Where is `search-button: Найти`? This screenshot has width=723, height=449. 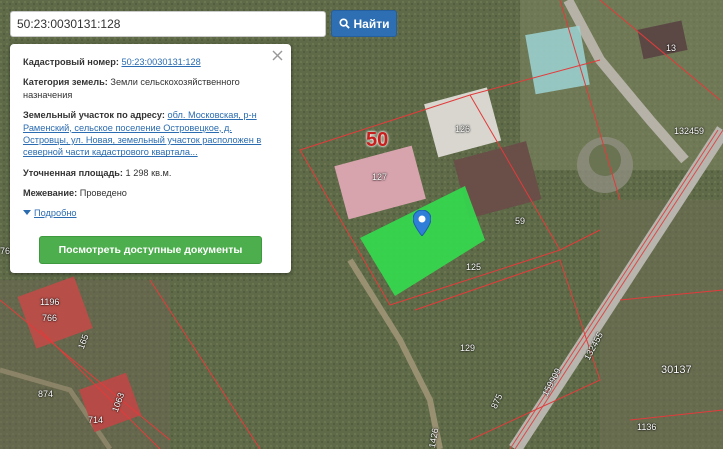
search-button: Найти is located at coordinates (364, 23).